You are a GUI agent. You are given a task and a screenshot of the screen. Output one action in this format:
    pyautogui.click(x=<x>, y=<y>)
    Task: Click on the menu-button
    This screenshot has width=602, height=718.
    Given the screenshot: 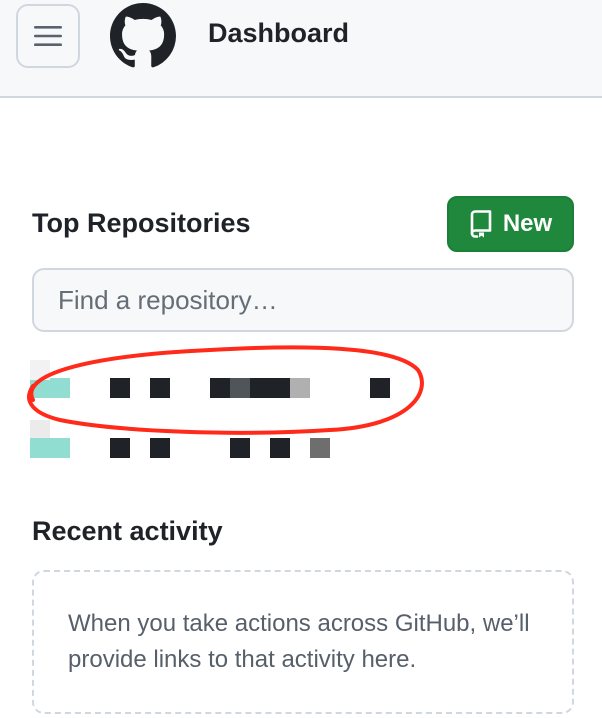 What is the action you would take?
    pyautogui.click(x=48, y=36)
    